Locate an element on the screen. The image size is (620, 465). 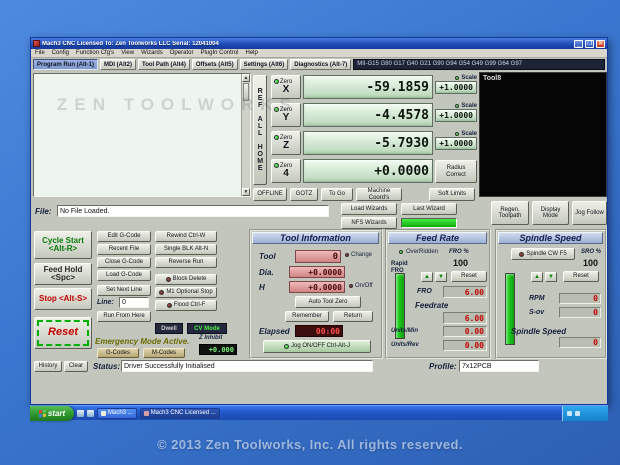
scale-x-value: +1.0000 is located at coordinates (456, 87).